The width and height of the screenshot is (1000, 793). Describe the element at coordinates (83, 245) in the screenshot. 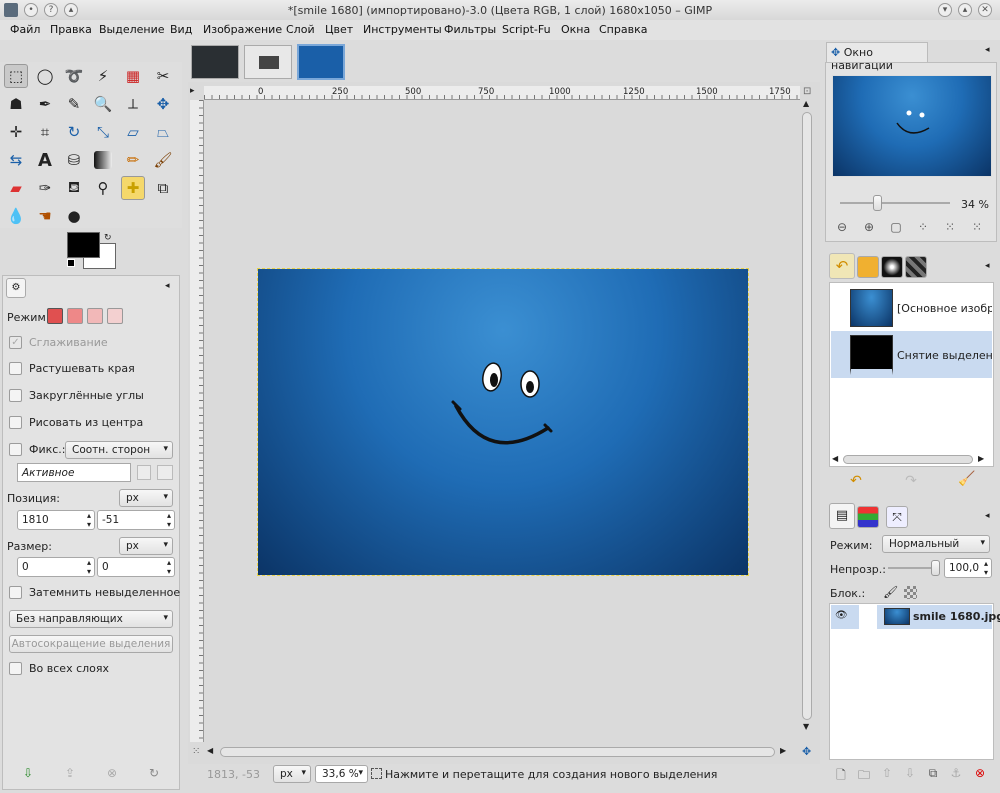

I see `foreground-color` at that location.